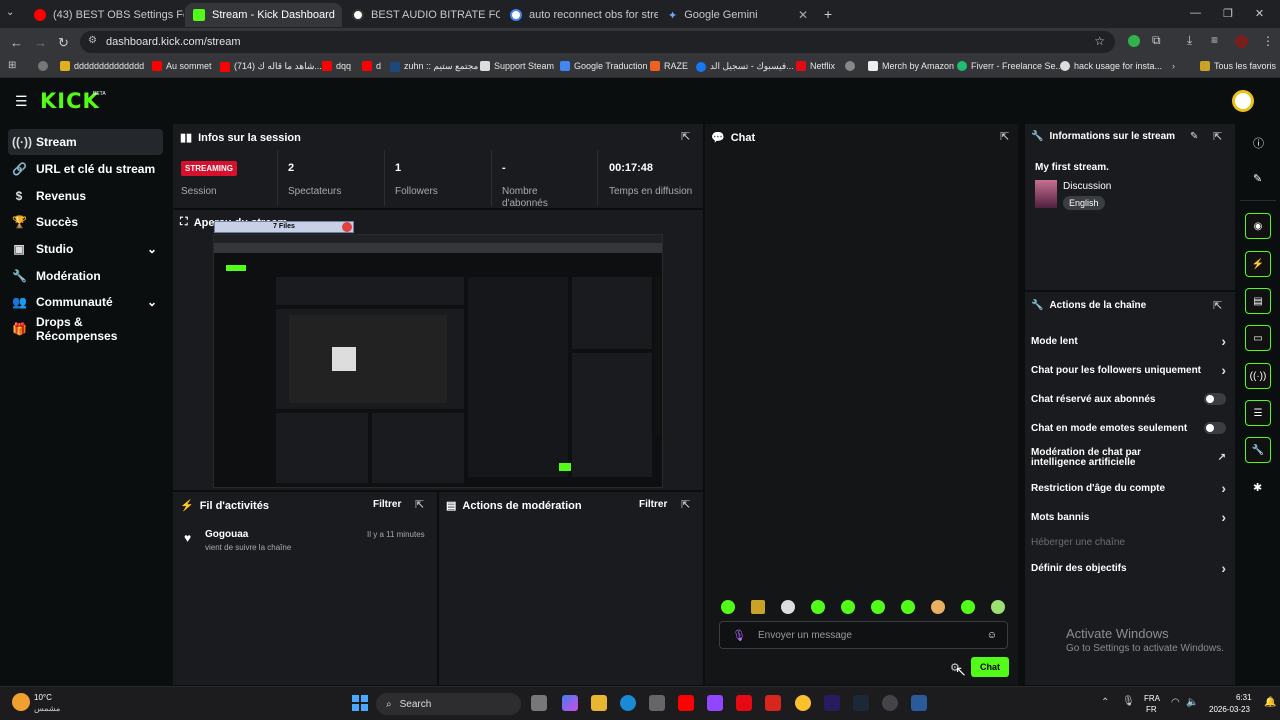 The width and height of the screenshot is (1280, 720). Describe the element at coordinates (1228, 13) in the screenshot. I see `maximize-icon: ❐` at that location.